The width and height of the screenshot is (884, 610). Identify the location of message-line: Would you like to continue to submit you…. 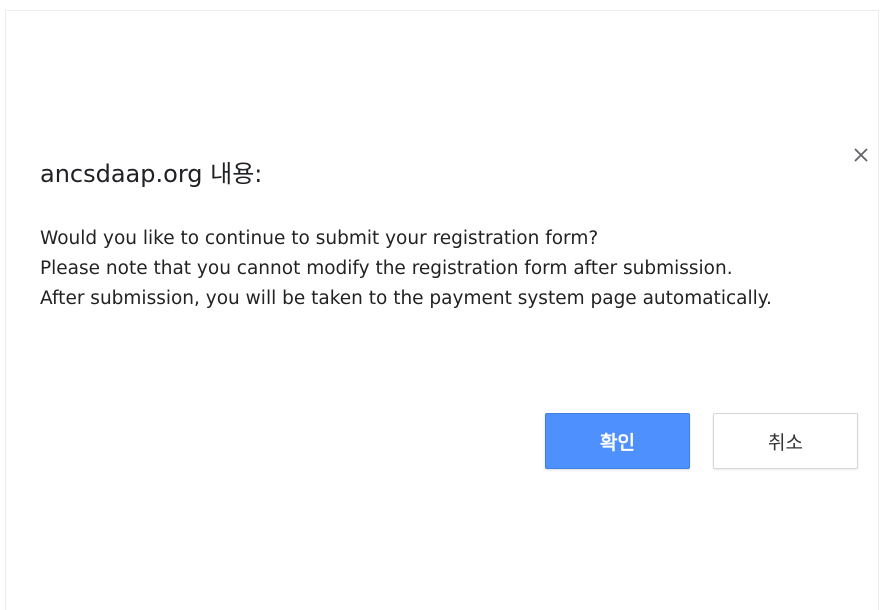
(319, 238).